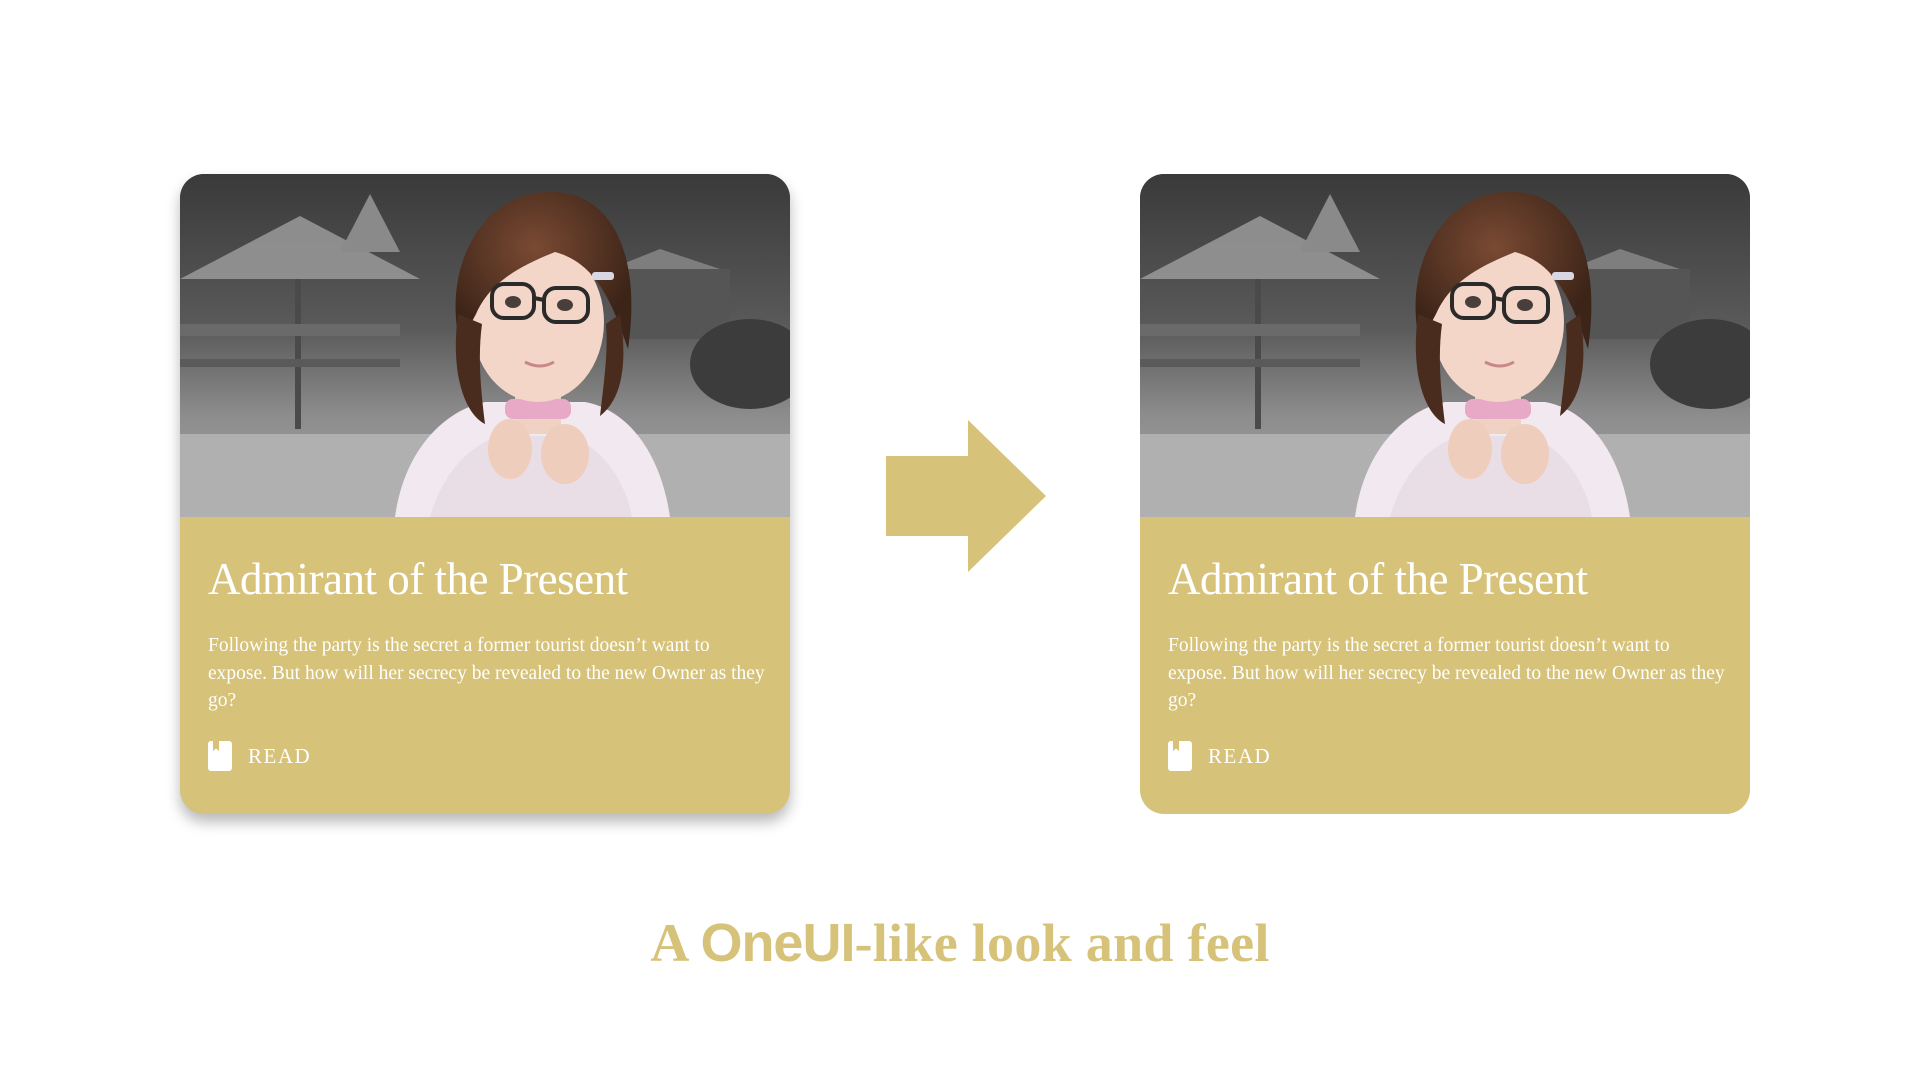 The height and width of the screenshot is (1080, 1920). What do you see at coordinates (675, 943) in the screenshot?
I see `caption-prefix: A` at bounding box center [675, 943].